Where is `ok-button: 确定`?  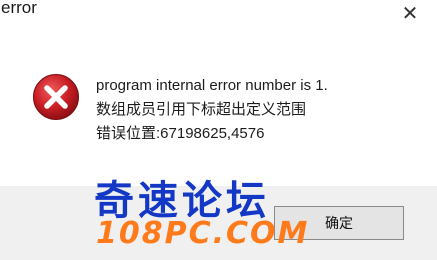
ok-button: 确定 is located at coordinates (339, 223).